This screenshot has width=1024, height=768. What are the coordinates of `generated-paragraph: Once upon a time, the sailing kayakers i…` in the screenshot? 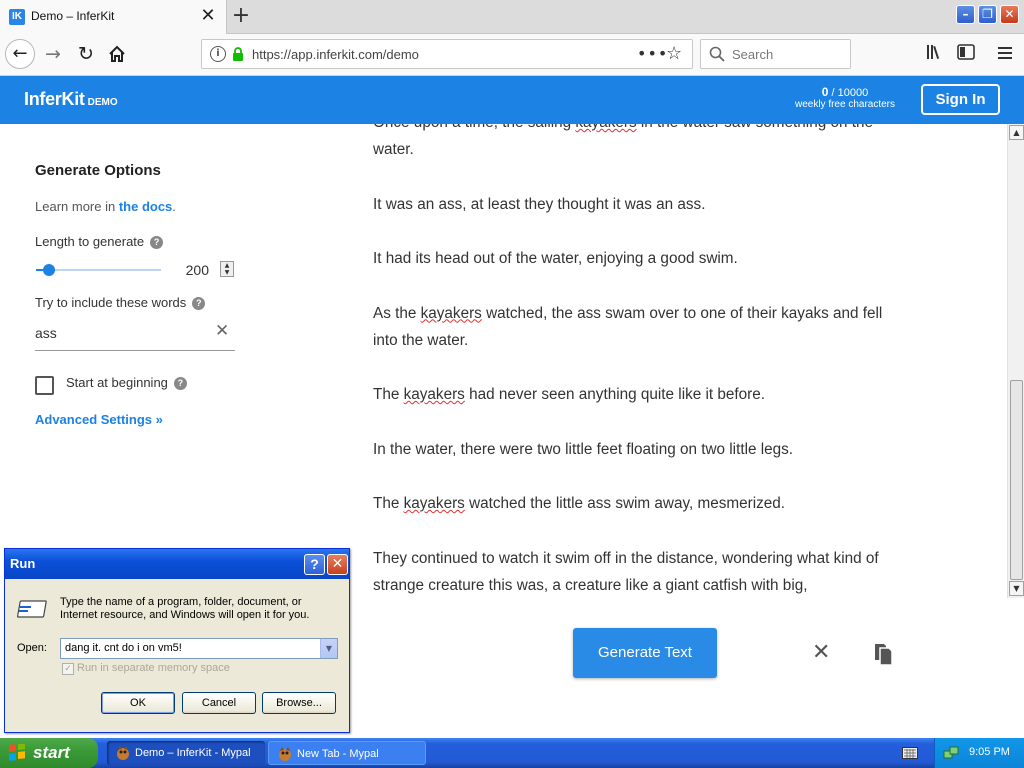 It's located at (640, 143).